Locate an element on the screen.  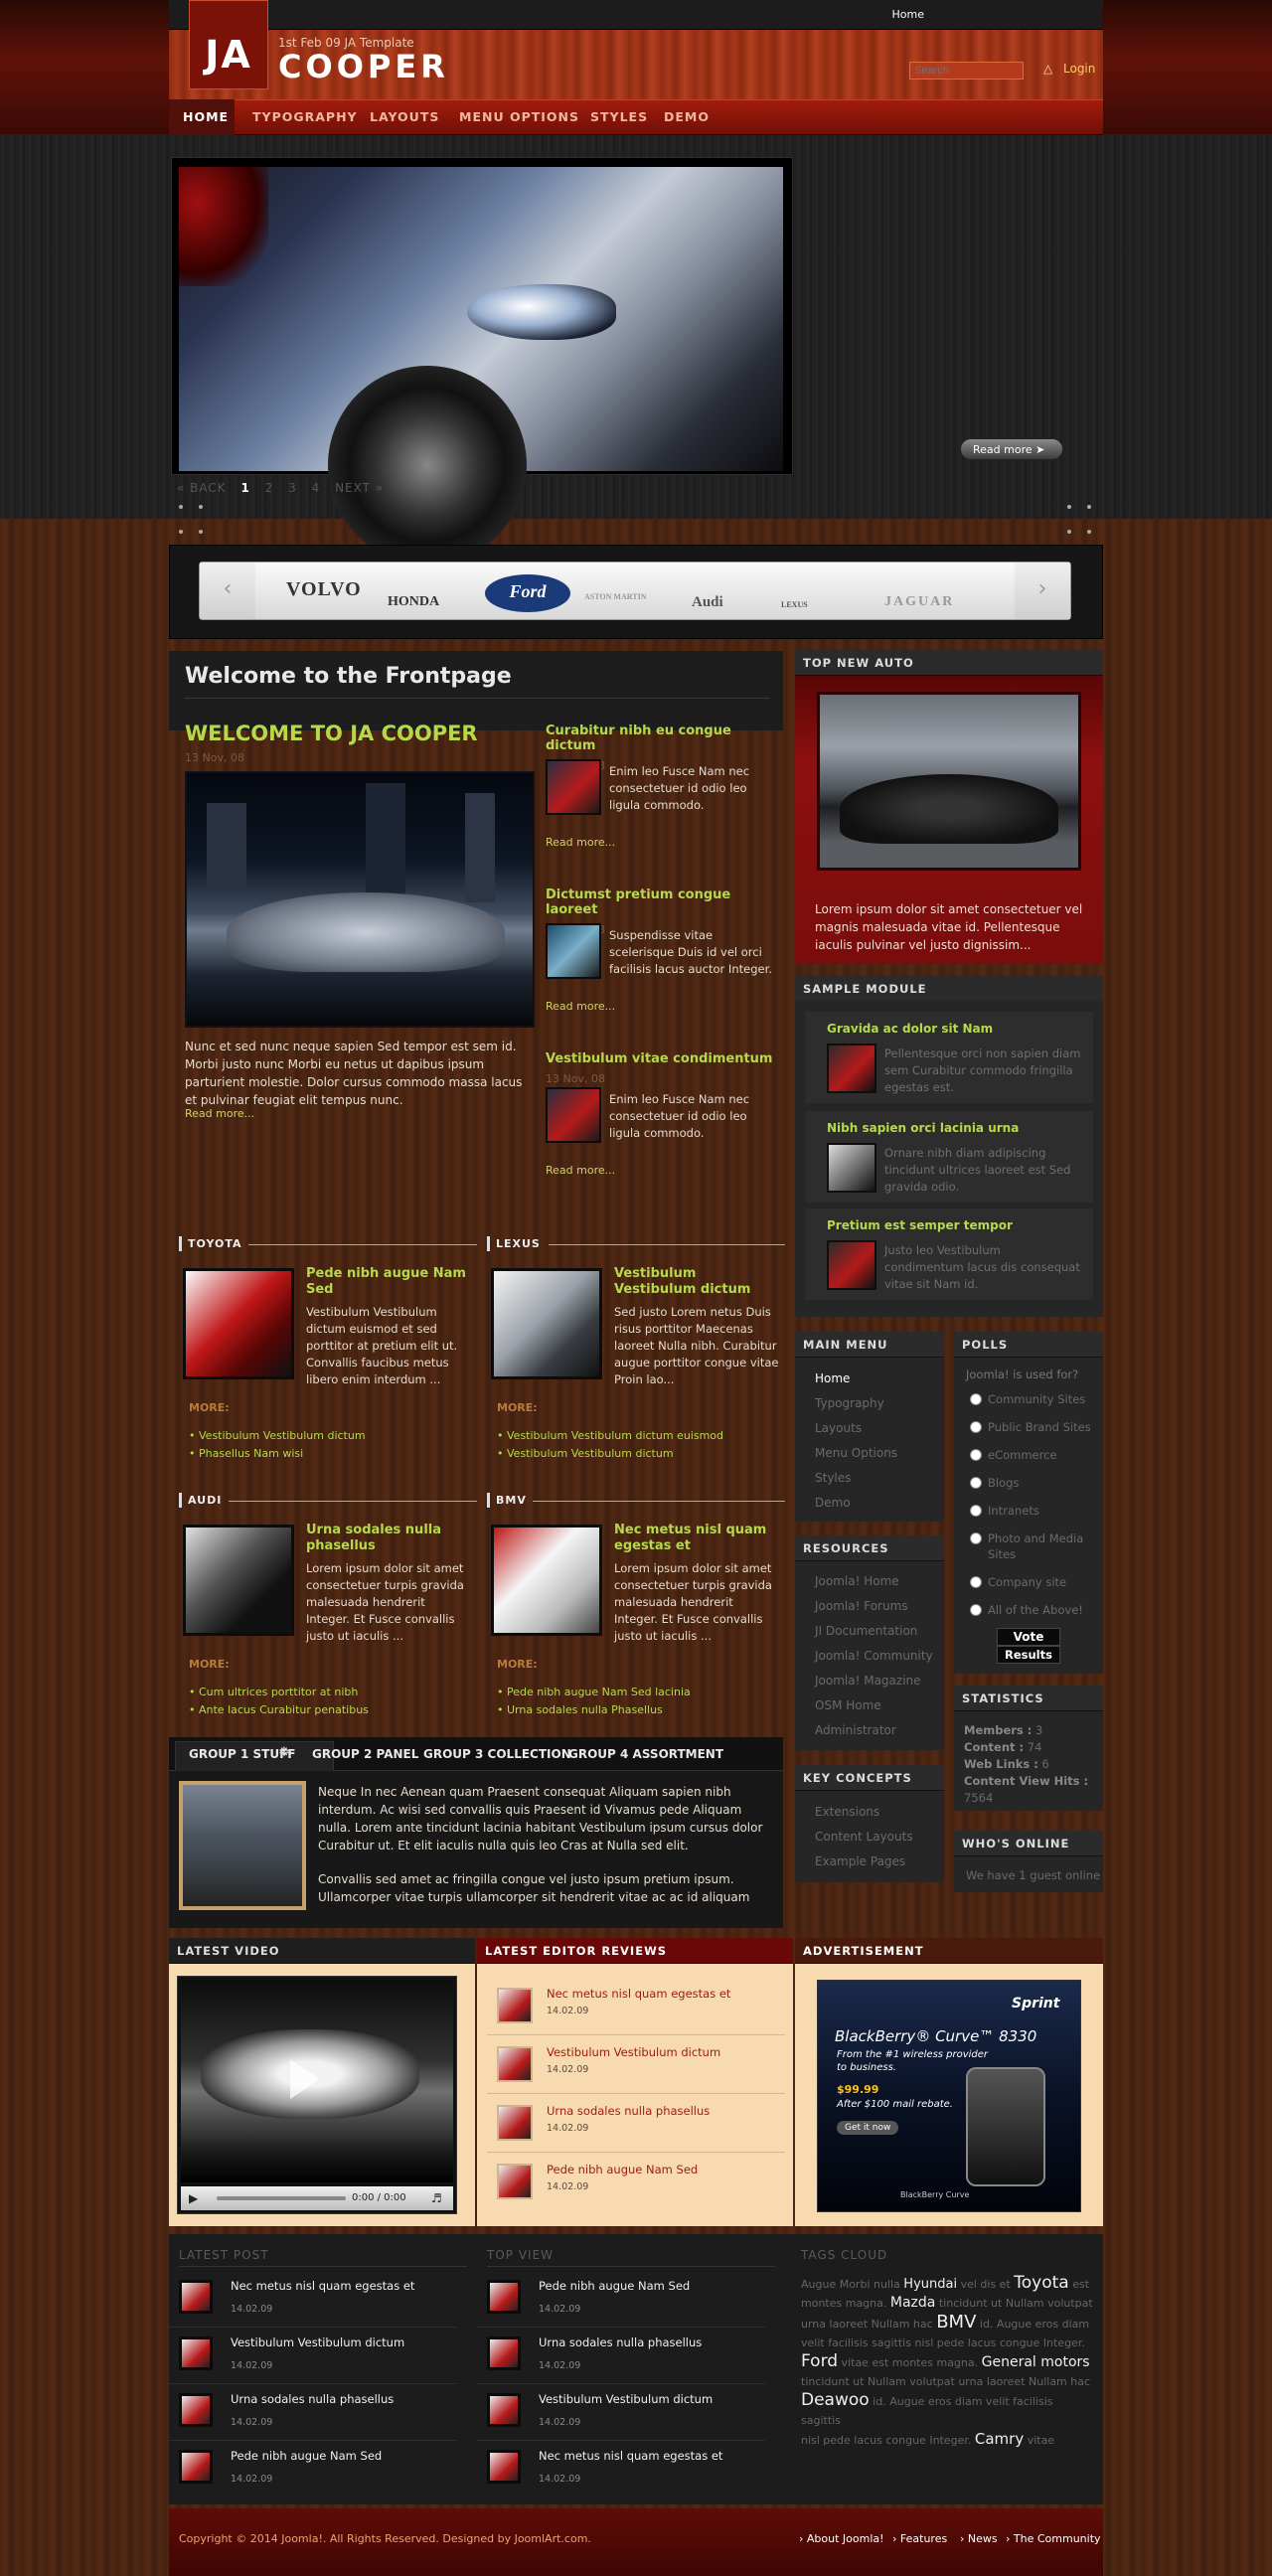
pager-next: NEXT » is located at coordinates (359, 488).